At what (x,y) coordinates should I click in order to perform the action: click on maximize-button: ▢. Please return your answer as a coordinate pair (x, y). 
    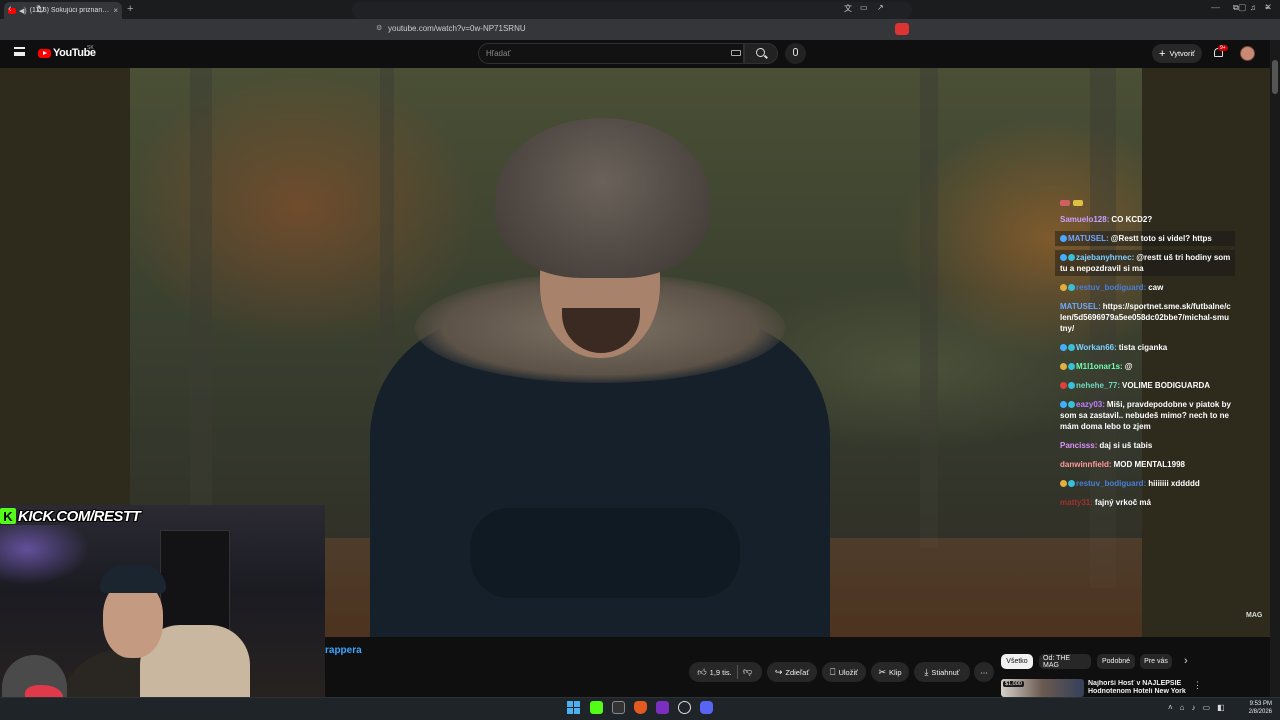
    Looking at the image, I should click on (1242, 7).